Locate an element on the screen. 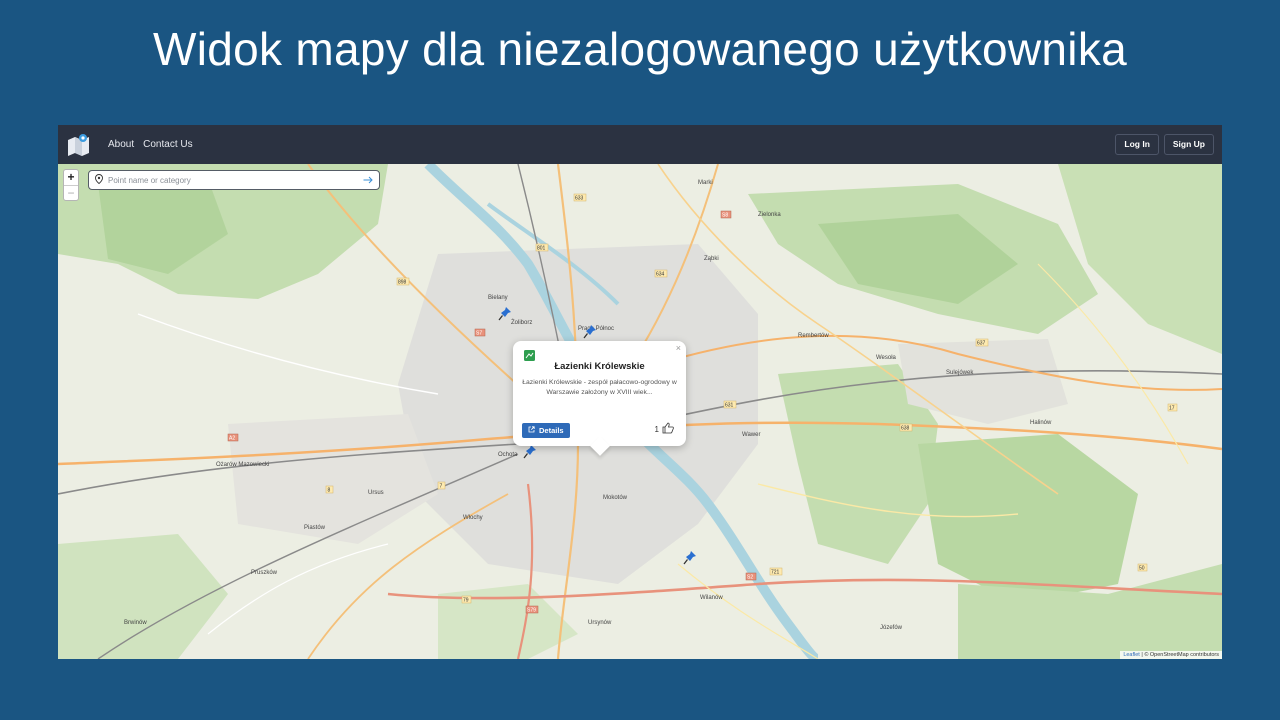 The image size is (1280, 720). navbar: About Contact Us Log In Sign Up is located at coordinates (640, 144).